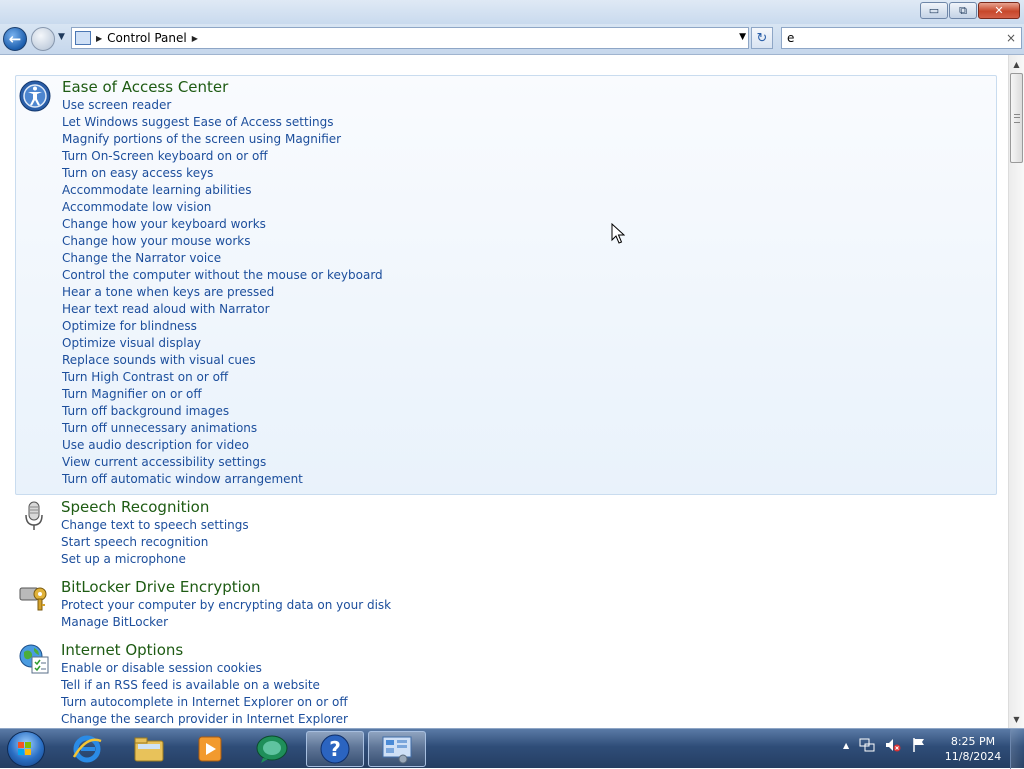 The width and height of the screenshot is (1024, 769). I want to click on refresh-button: ↻, so click(762, 38).